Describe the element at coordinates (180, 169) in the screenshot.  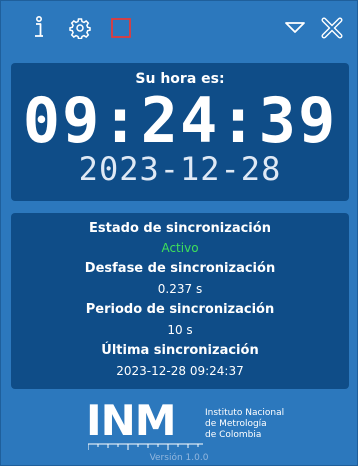
I see `clock-date: 2023-12-28` at that location.